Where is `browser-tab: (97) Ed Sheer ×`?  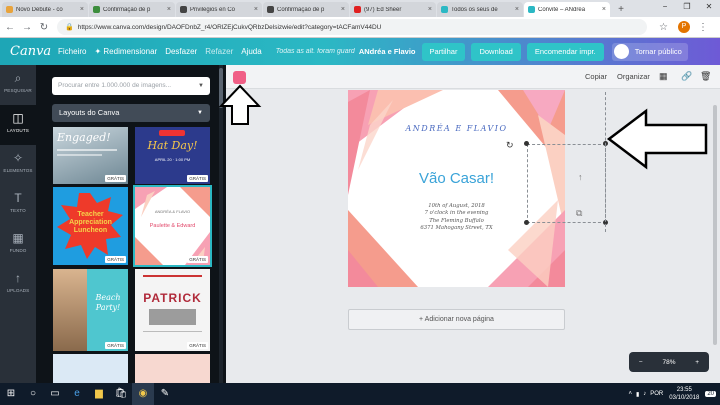
browser-tab: (97) Ed Sheer × is located at coordinates (393, 9).